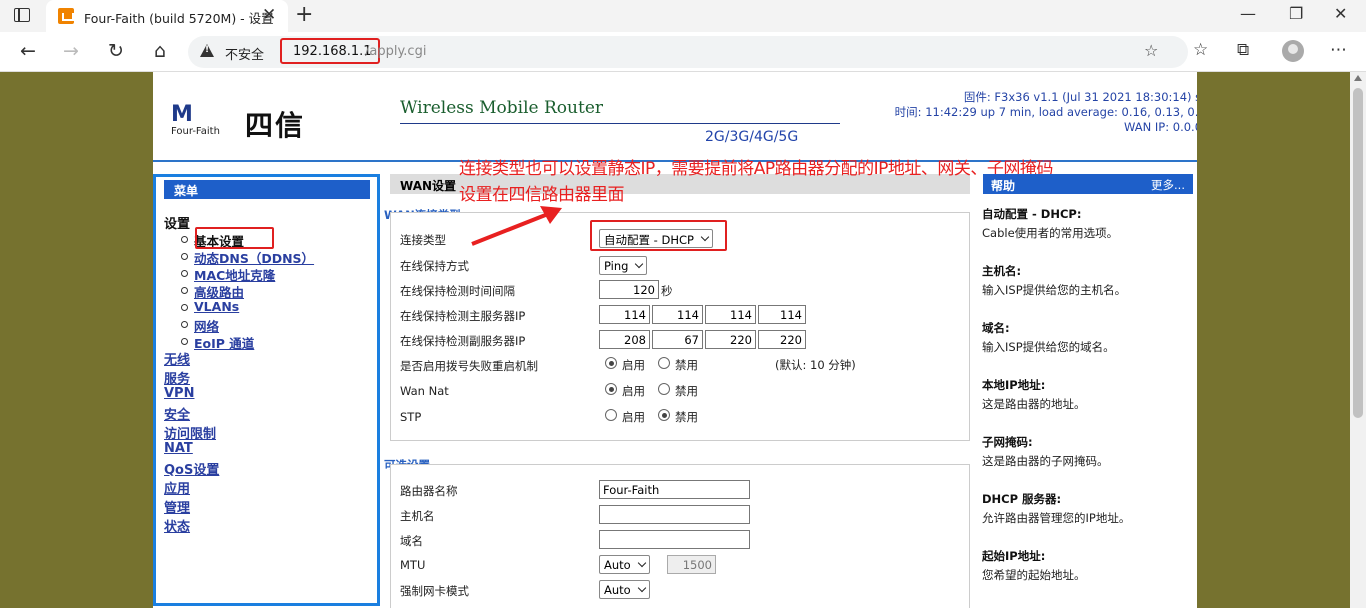  Describe the element at coordinates (1296, 13) in the screenshot. I see `restore-icon: ❐` at that location.